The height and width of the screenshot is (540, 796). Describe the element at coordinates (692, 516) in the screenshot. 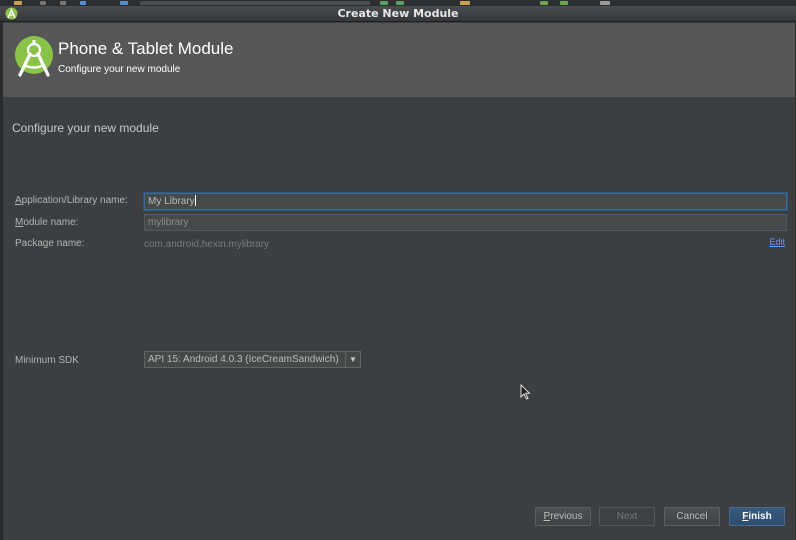

I see `cancel-button: Cancel` at that location.